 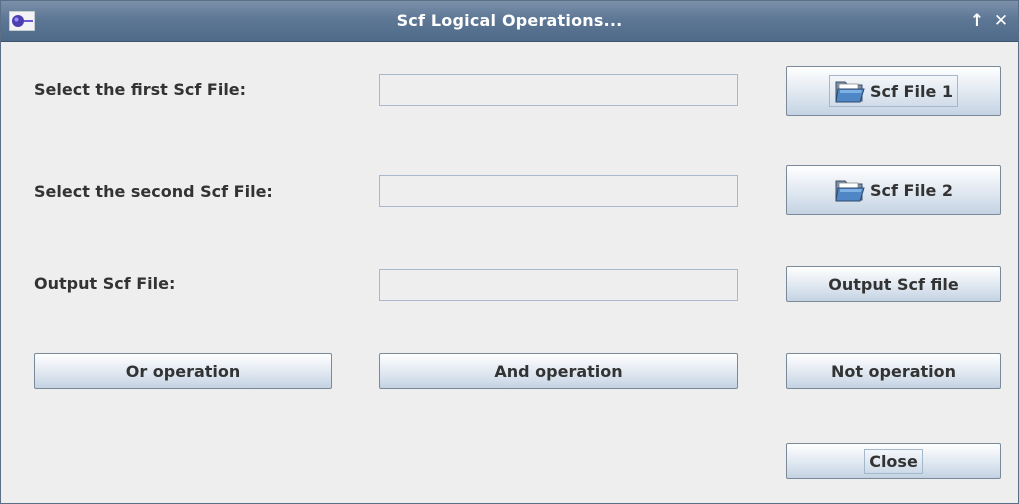 What do you see at coordinates (140, 89) in the screenshot?
I see `first-scf-file-label: Select the first Scf File:` at bounding box center [140, 89].